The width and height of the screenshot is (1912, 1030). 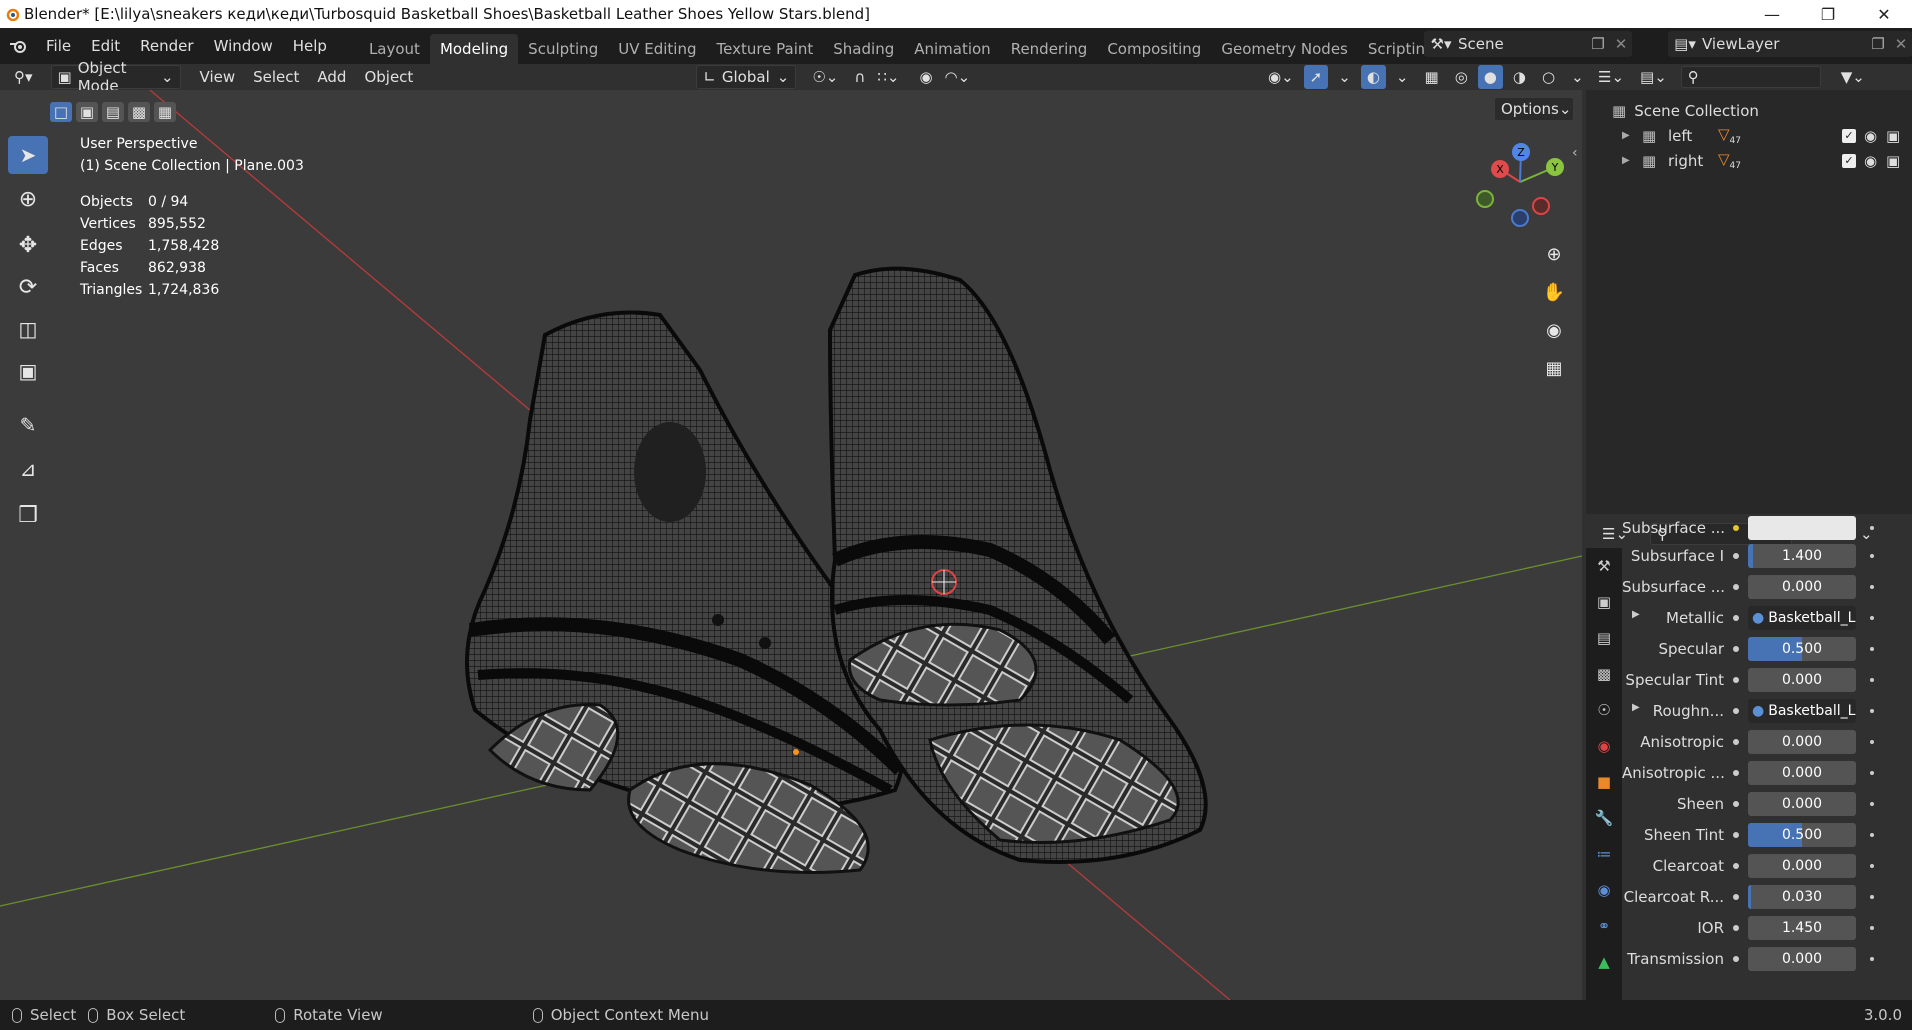 What do you see at coordinates (1884, 14) in the screenshot?
I see `close-button: ✕` at bounding box center [1884, 14].